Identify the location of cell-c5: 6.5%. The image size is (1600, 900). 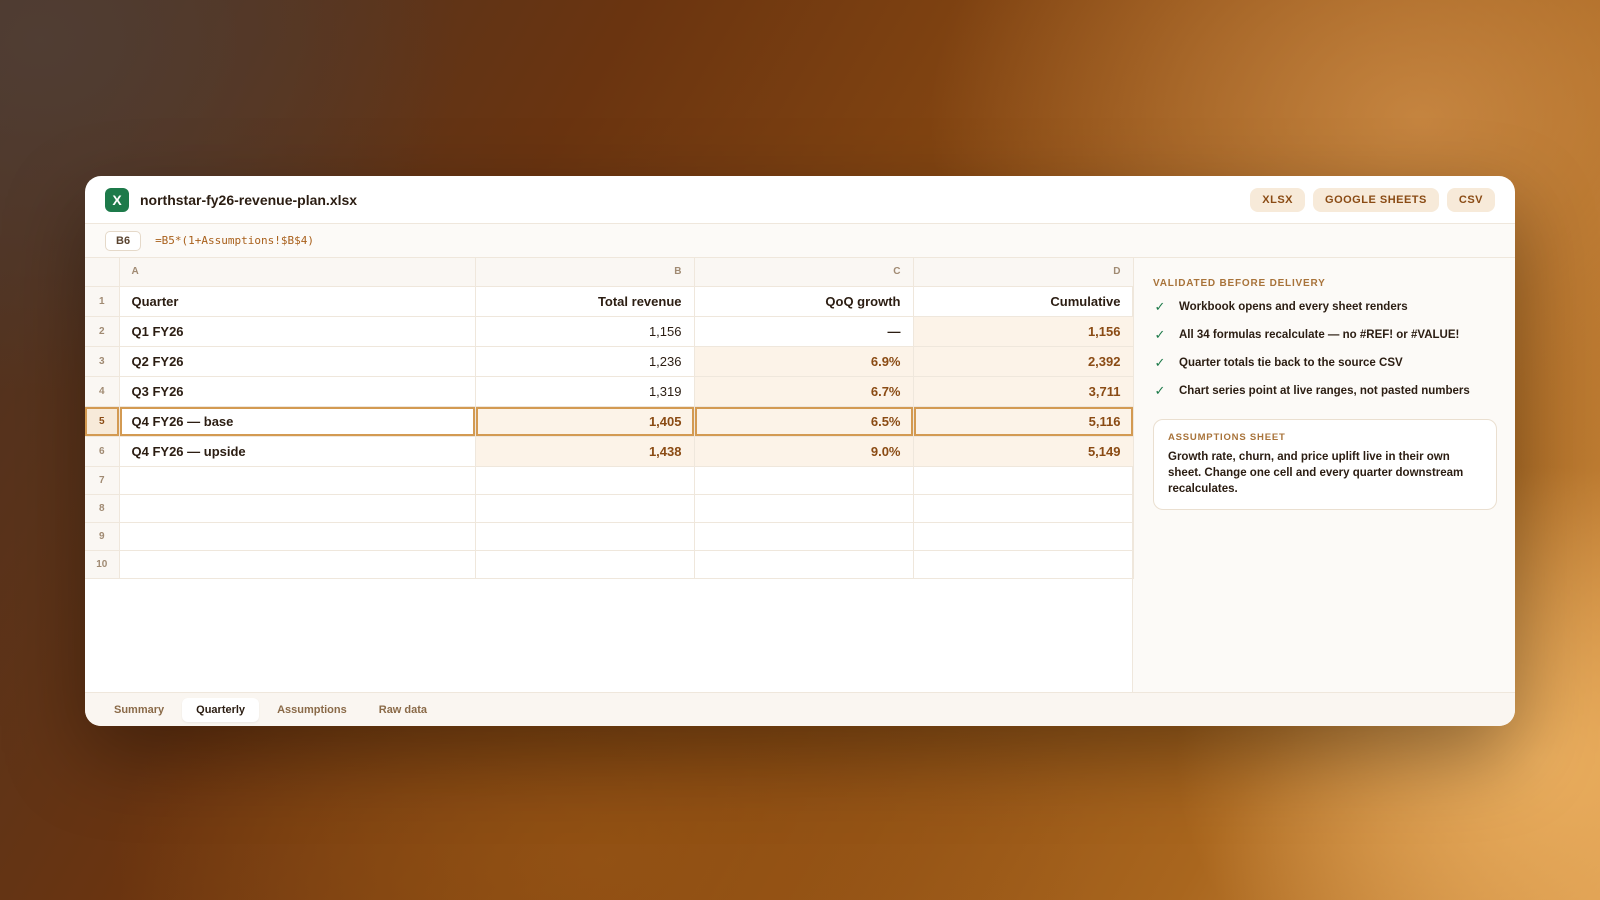
(804, 421).